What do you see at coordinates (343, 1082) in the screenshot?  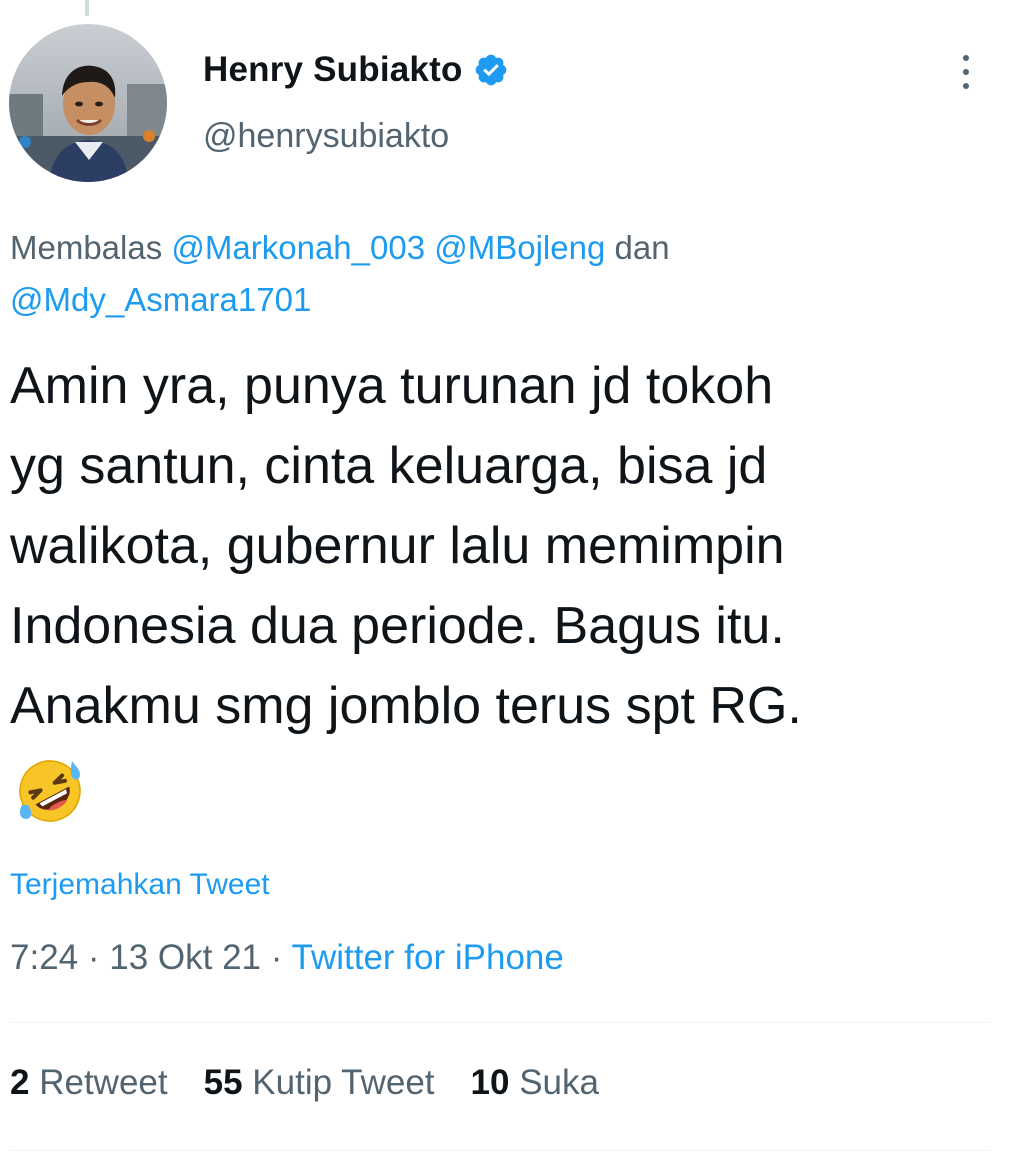 I see `quote-tweets-label: Kutip Tweet` at bounding box center [343, 1082].